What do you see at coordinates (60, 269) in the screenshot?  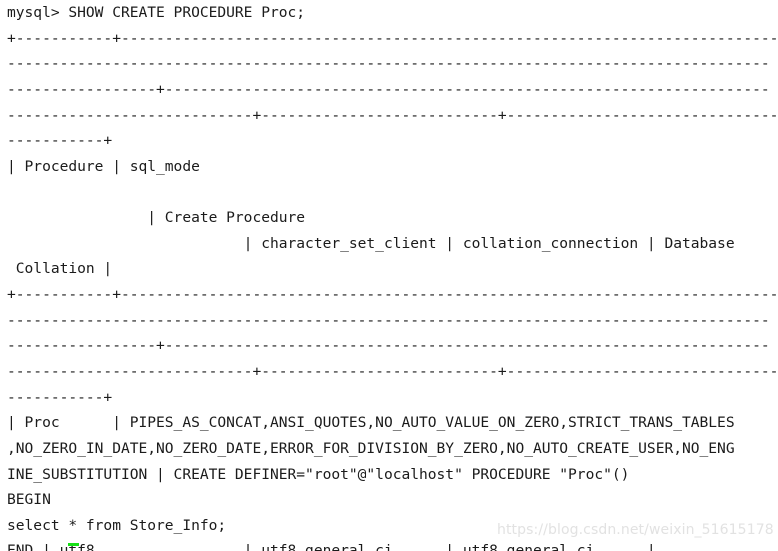 I see `terminal-line-header: Collation |` at bounding box center [60, 269].